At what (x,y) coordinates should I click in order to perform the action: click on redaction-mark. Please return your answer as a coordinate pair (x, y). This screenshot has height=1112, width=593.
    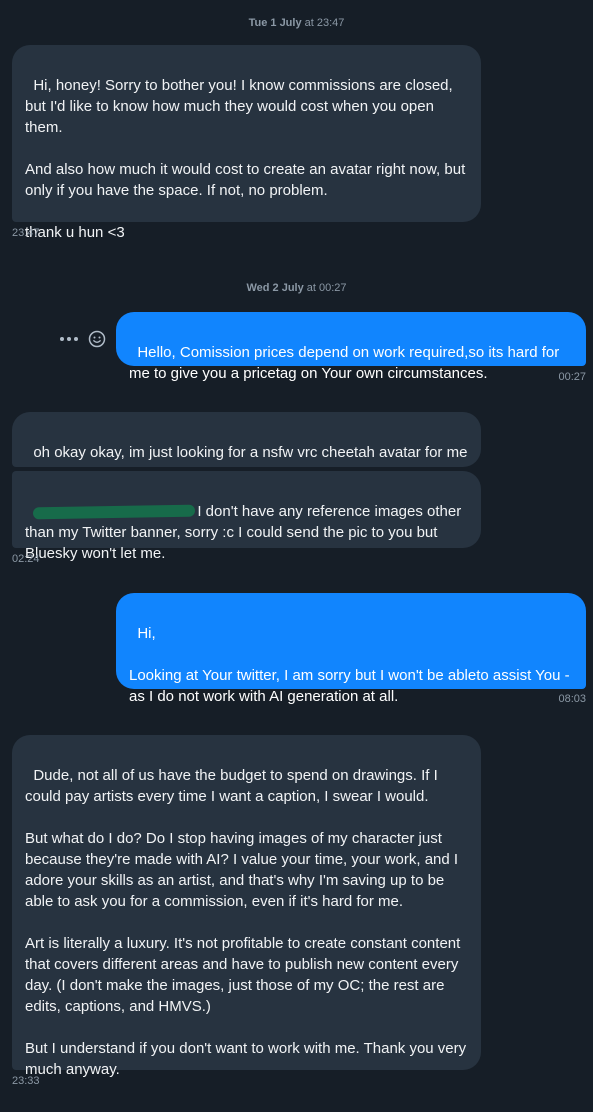
    Looking at the image, I should click on (114, 512).